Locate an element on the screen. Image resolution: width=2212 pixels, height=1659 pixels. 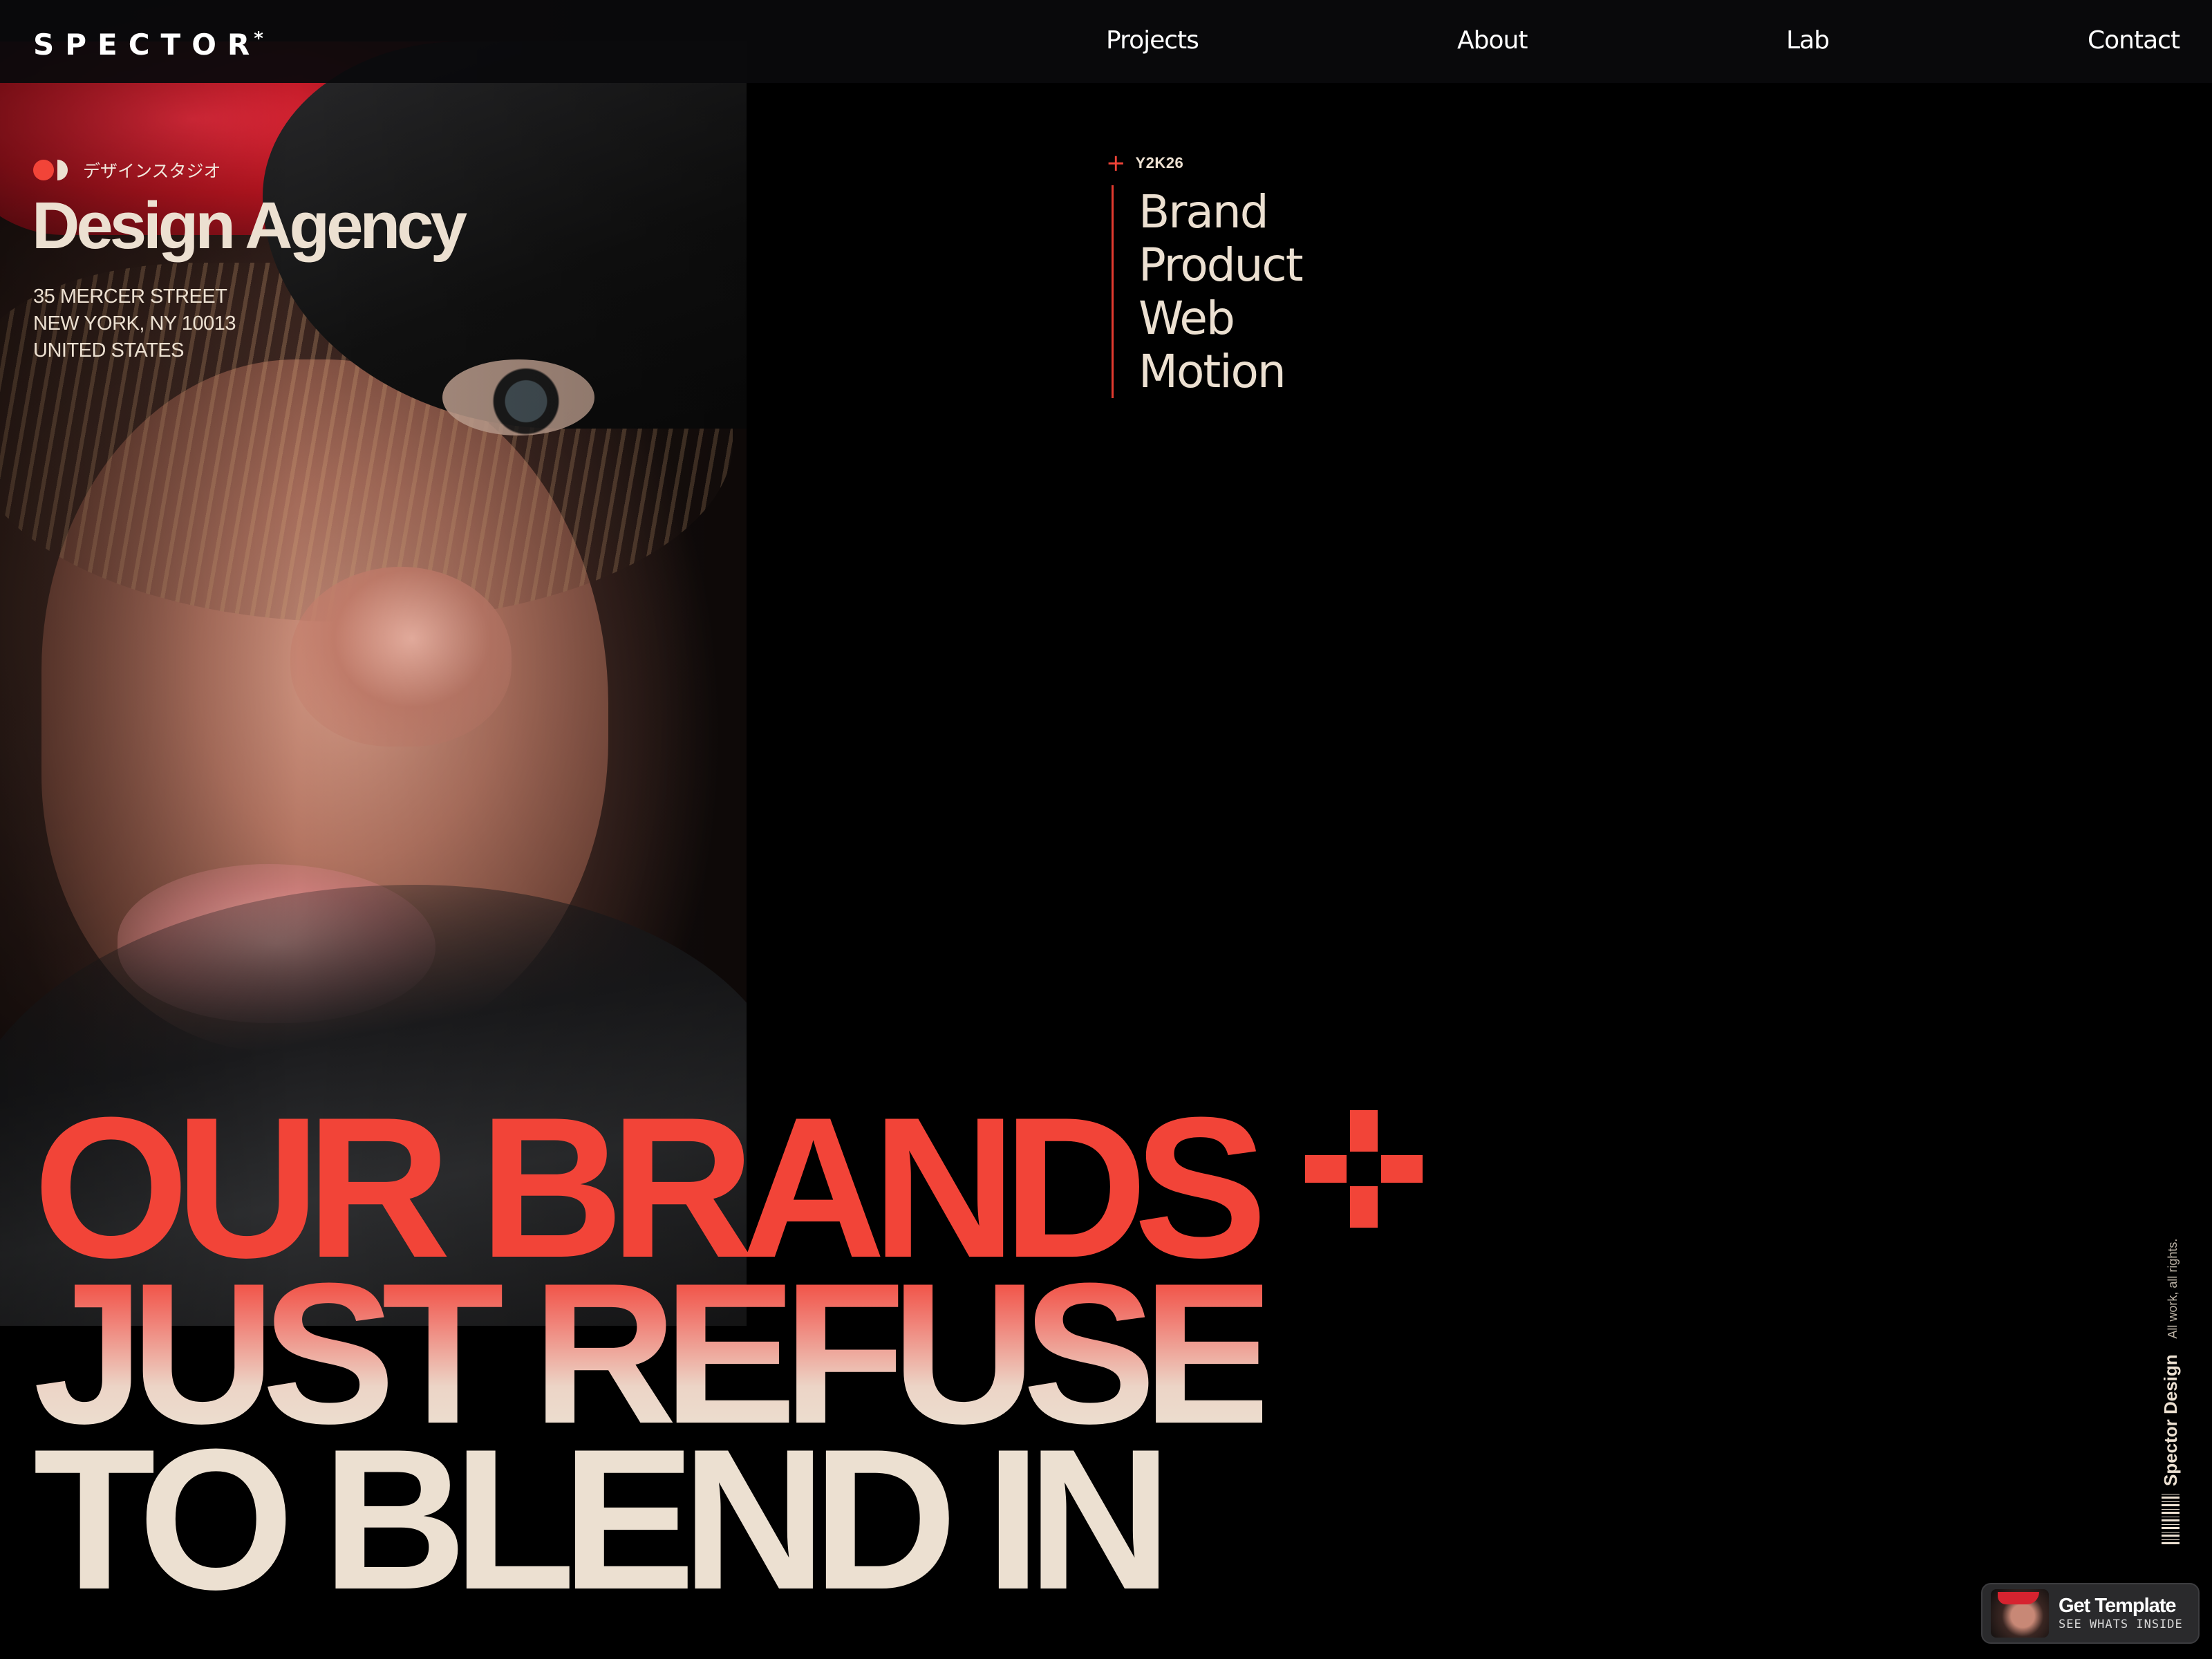
plus-icon: + is located at coordinates (1116, 163).